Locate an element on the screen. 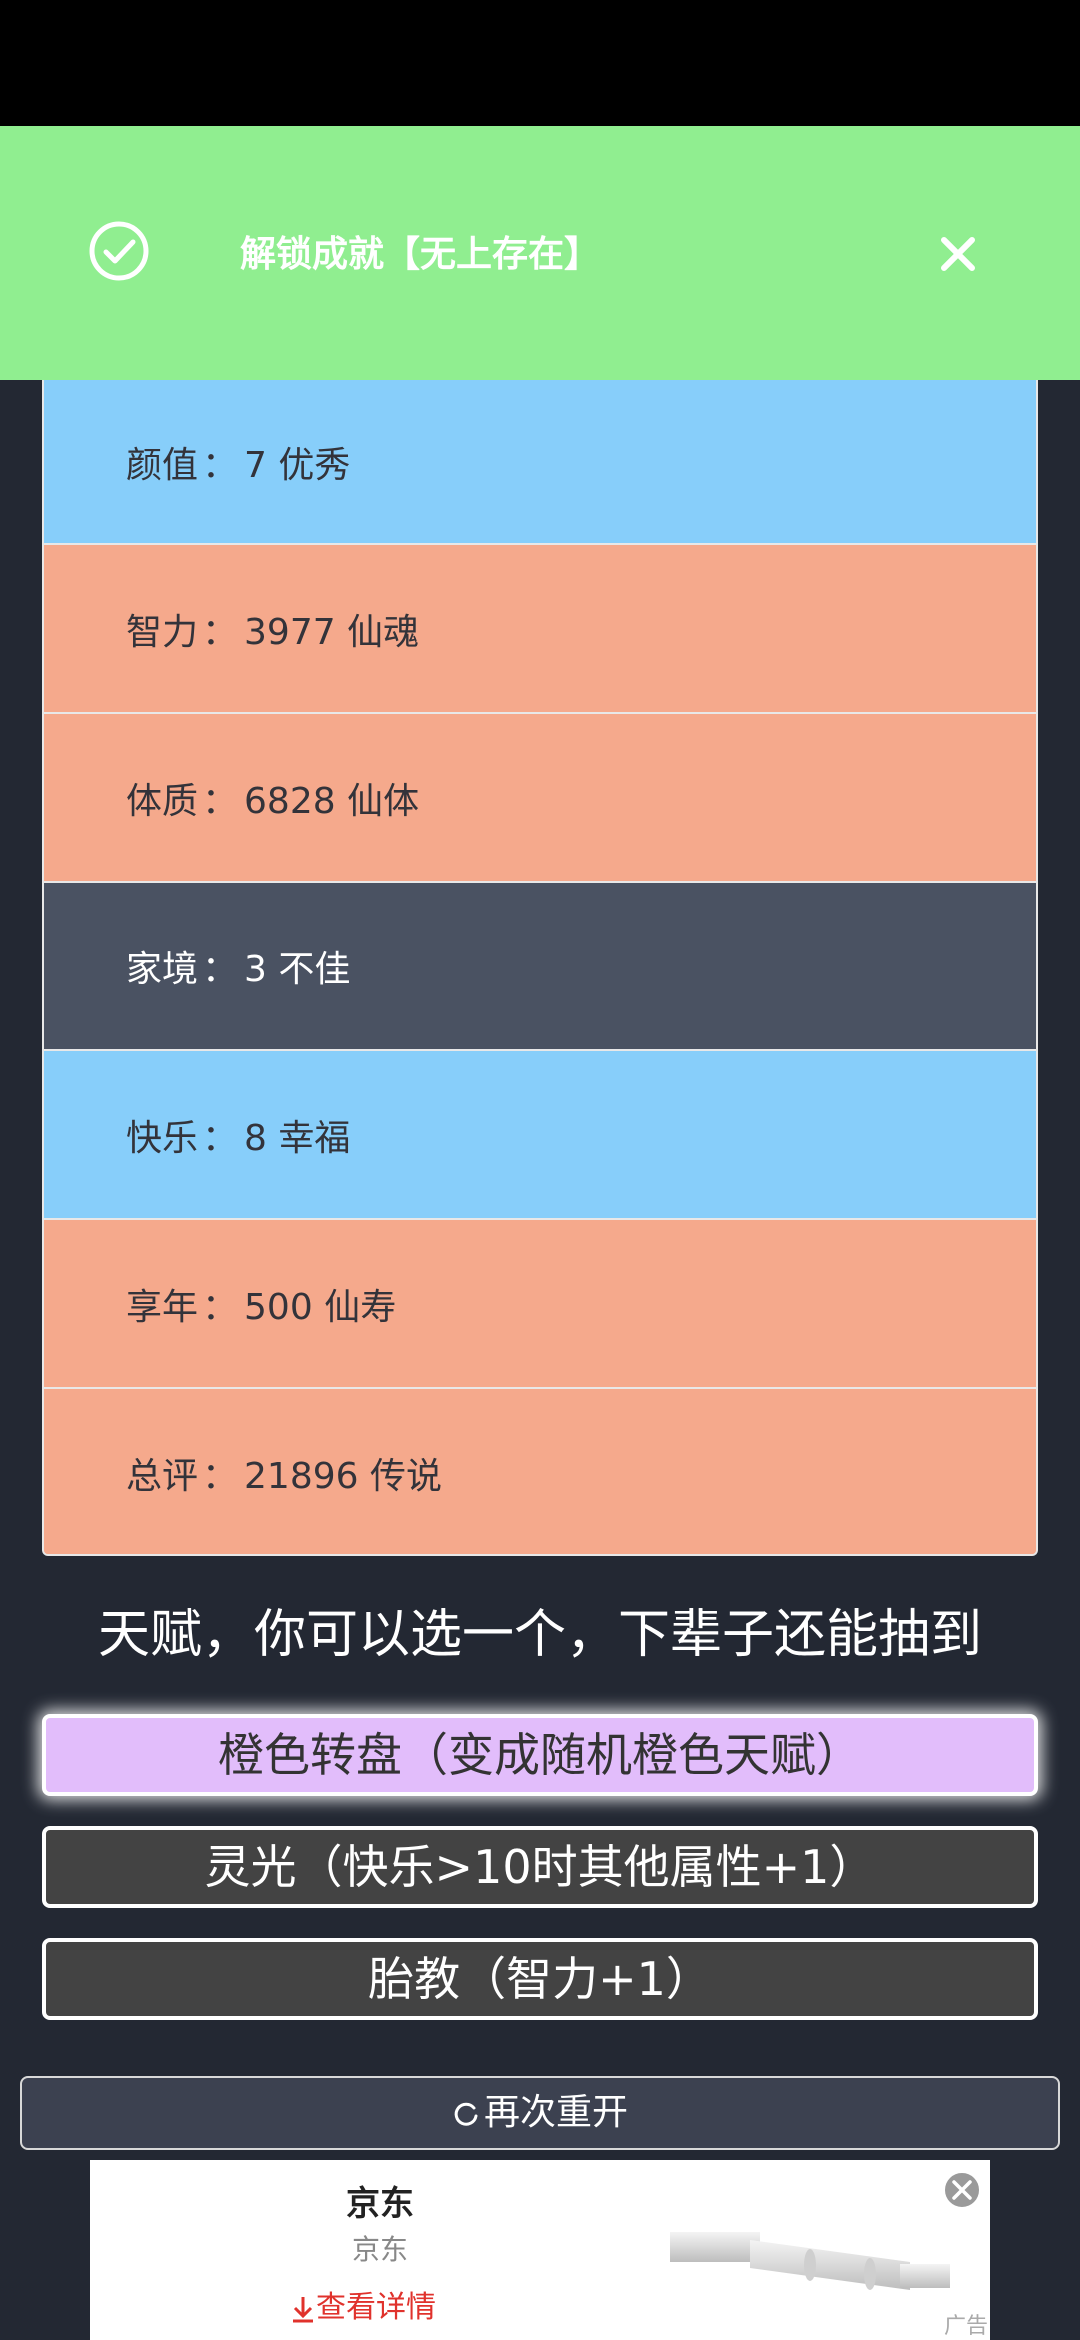 This screenshot has height=2340, width=1080. talent-label: 胎教（智力+1） is located at coordinates (540, 1979).